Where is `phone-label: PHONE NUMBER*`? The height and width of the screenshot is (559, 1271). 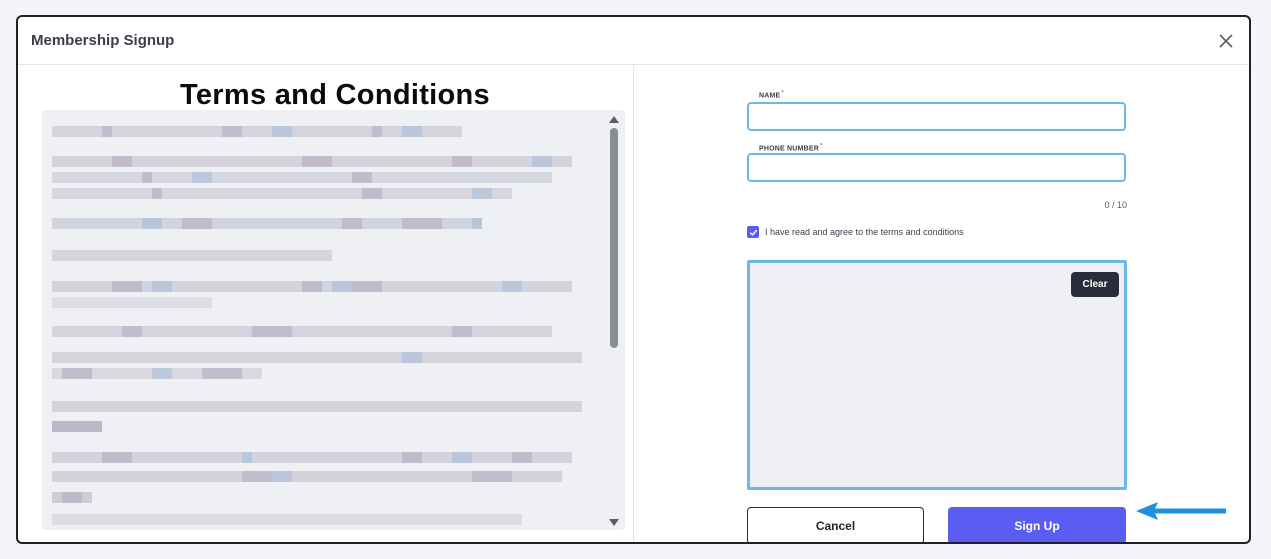
phone-label: PHONE NUMBER* is located at coordinates (790, 147).